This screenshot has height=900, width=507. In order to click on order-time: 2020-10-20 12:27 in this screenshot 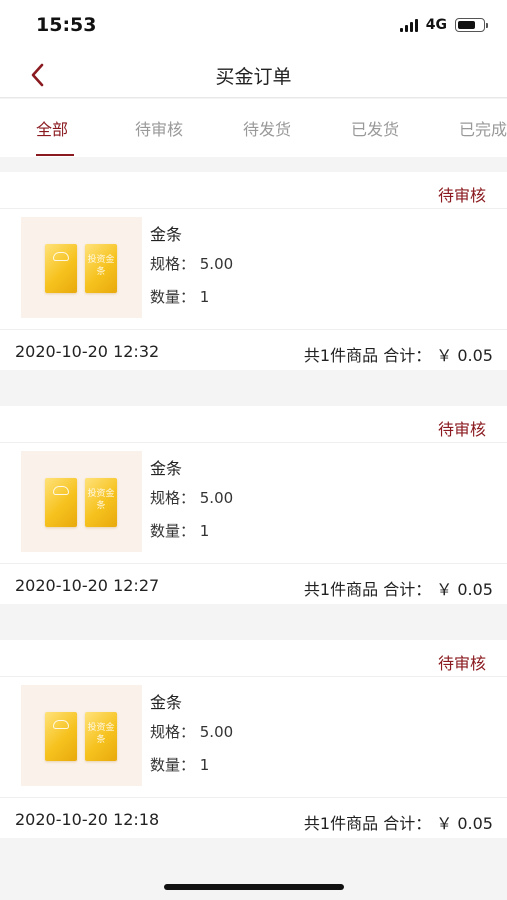, I will do `click(87, 585)`.